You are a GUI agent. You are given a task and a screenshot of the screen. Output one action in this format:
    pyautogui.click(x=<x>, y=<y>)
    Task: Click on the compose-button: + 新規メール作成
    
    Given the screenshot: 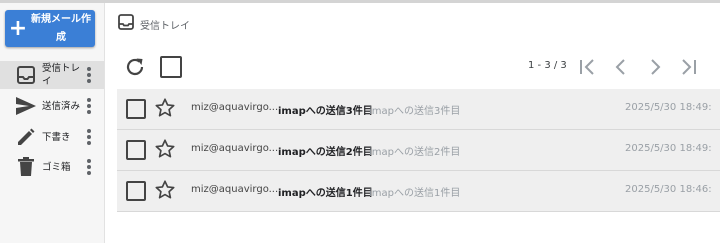 What is the action you would take?
    pyautogui.click(x=50, y=28)
    